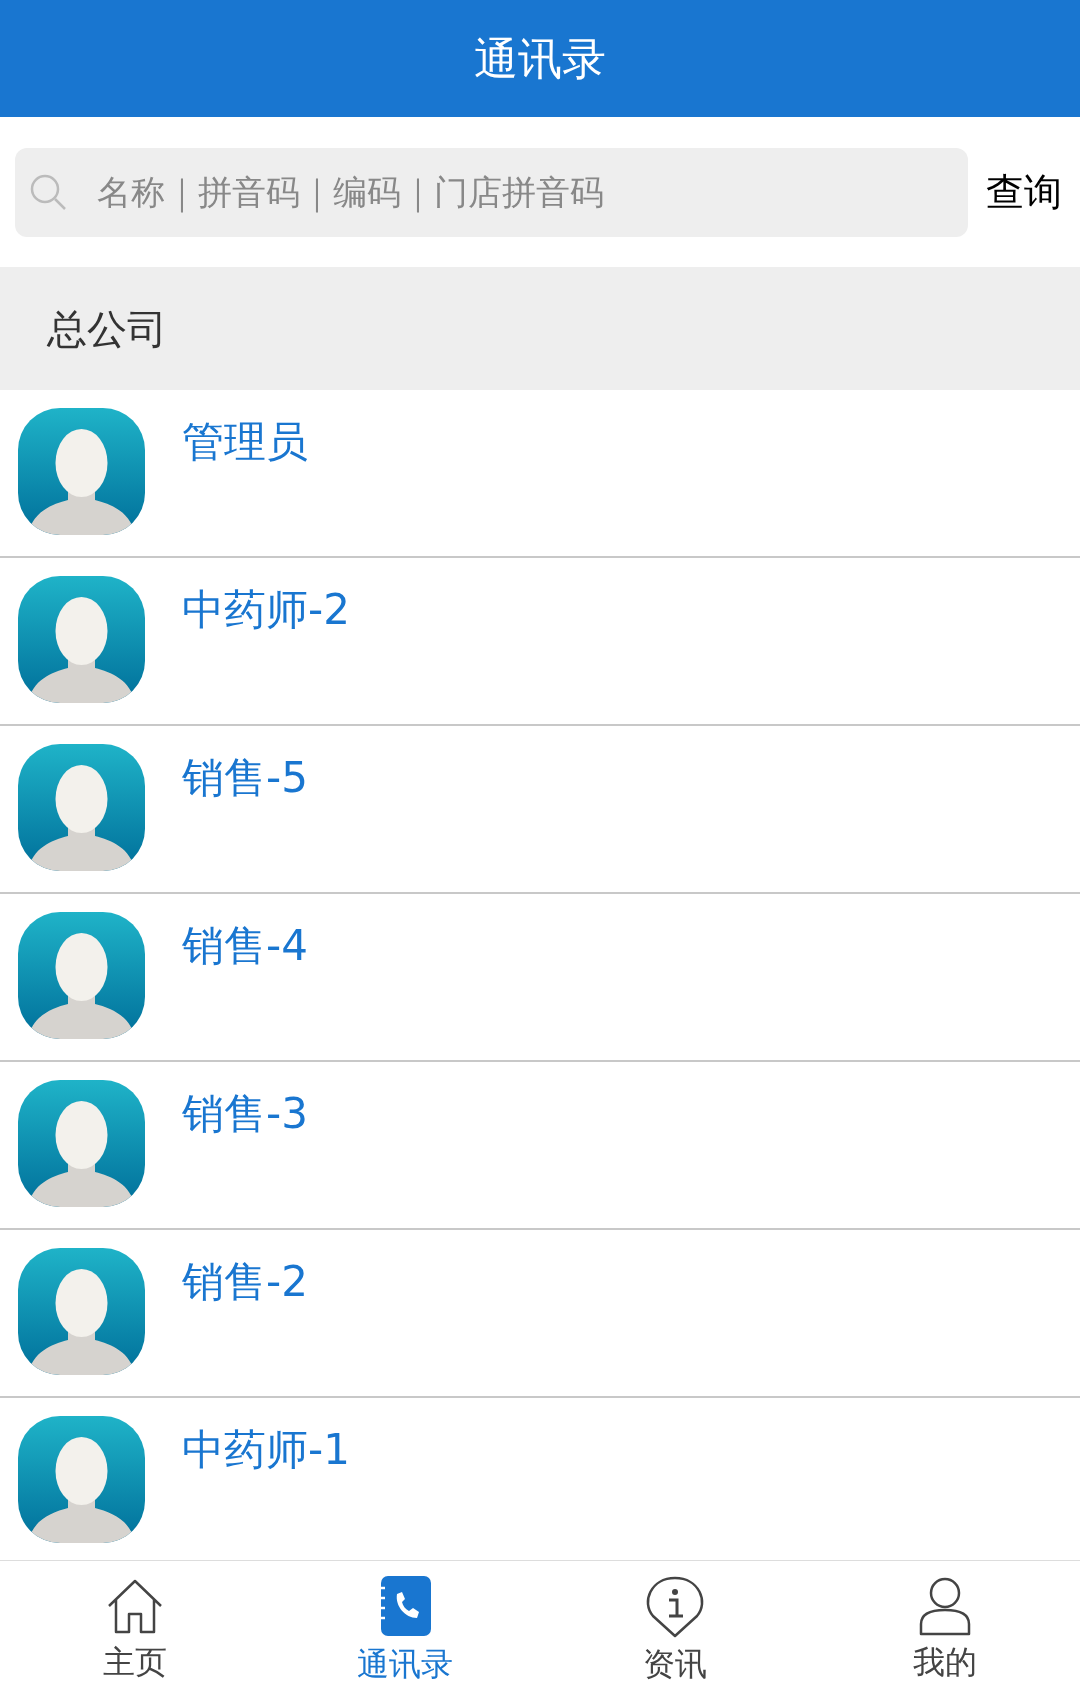 This screenshot has height=1700, width=1080. What do you see at coordinates (540, 1314) in the screenshot?
I see `contact-row: 销售-2` at bounding box center [540, 1314].